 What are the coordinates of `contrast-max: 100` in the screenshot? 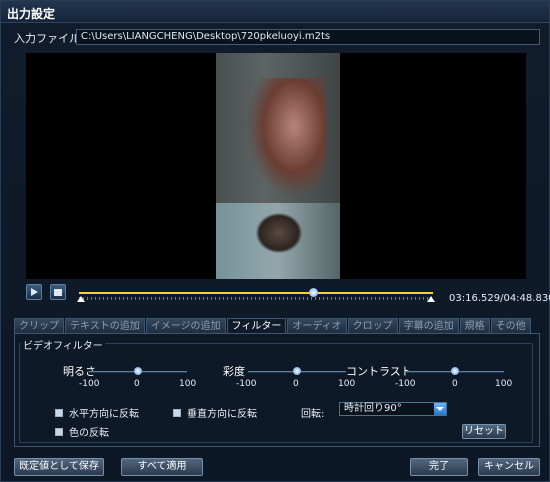 It's located at (504, 384).